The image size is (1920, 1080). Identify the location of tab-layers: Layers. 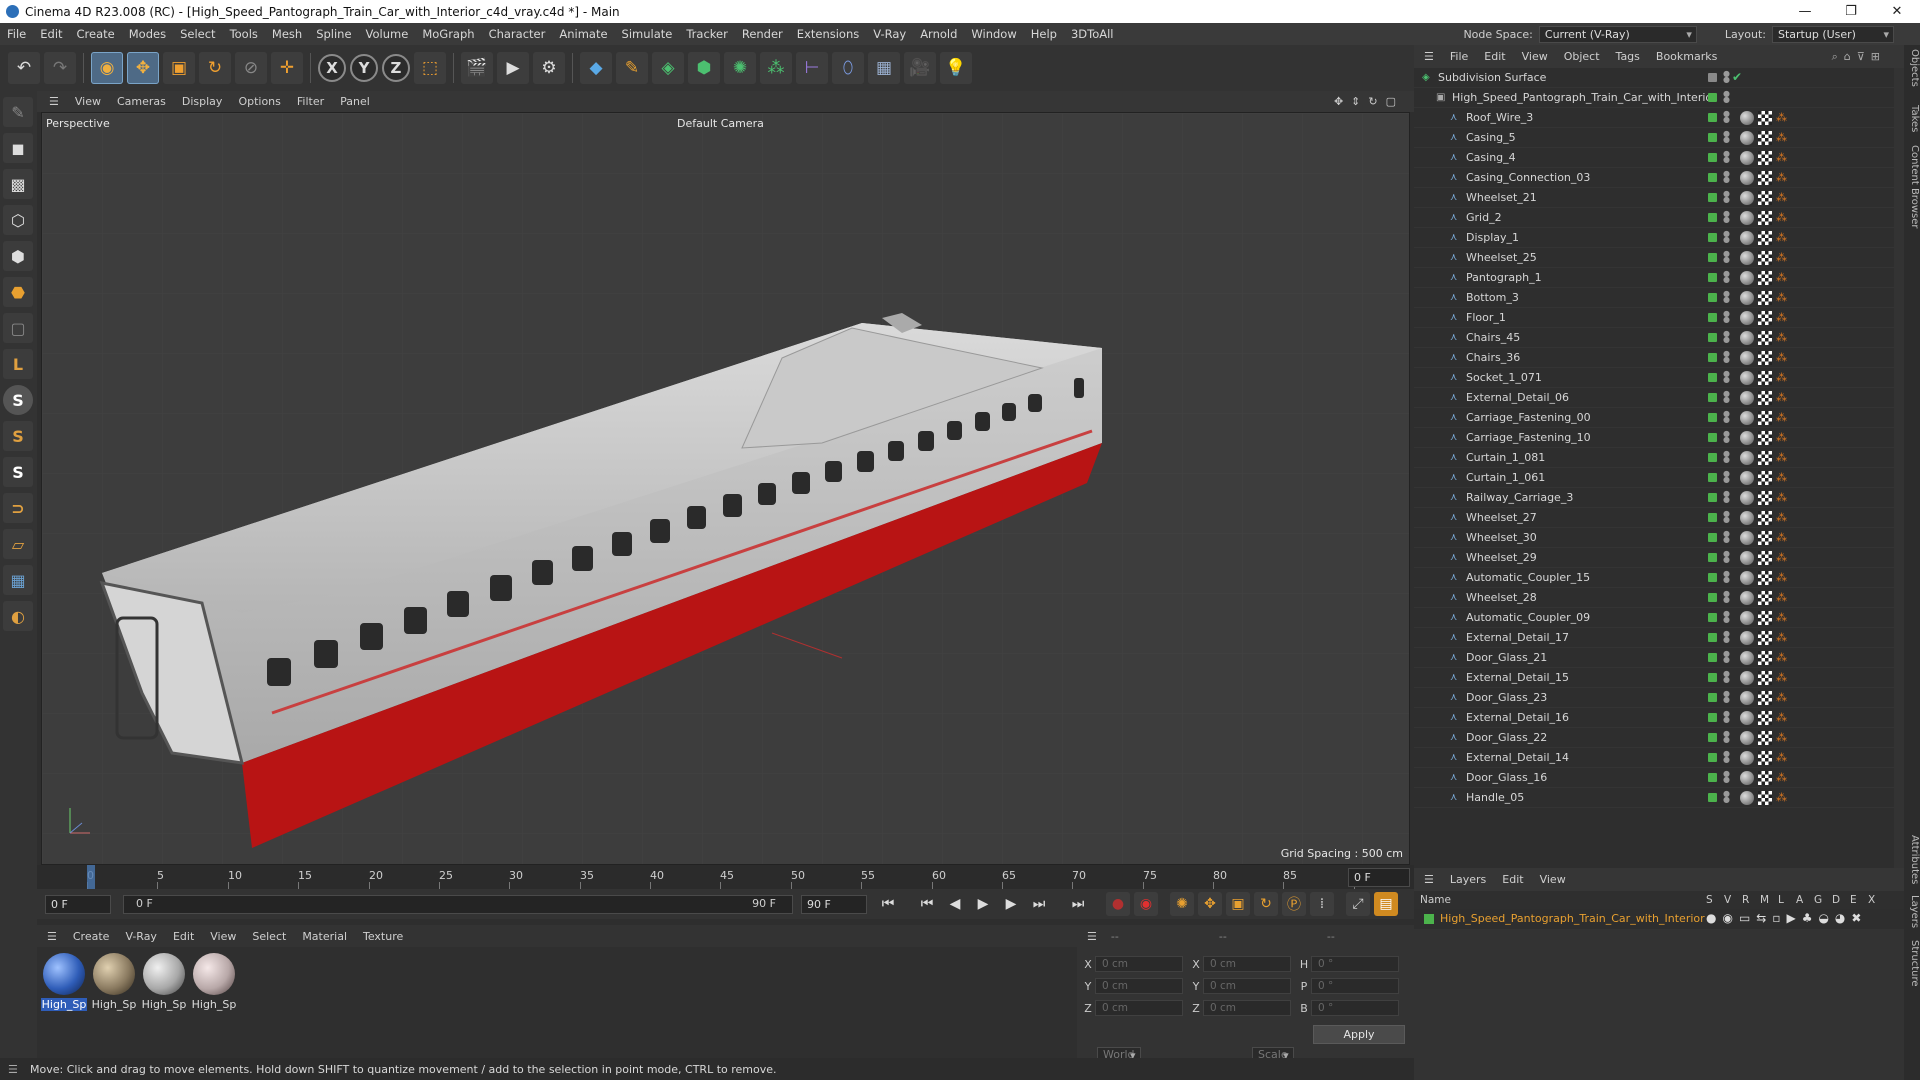
(1912, 911).